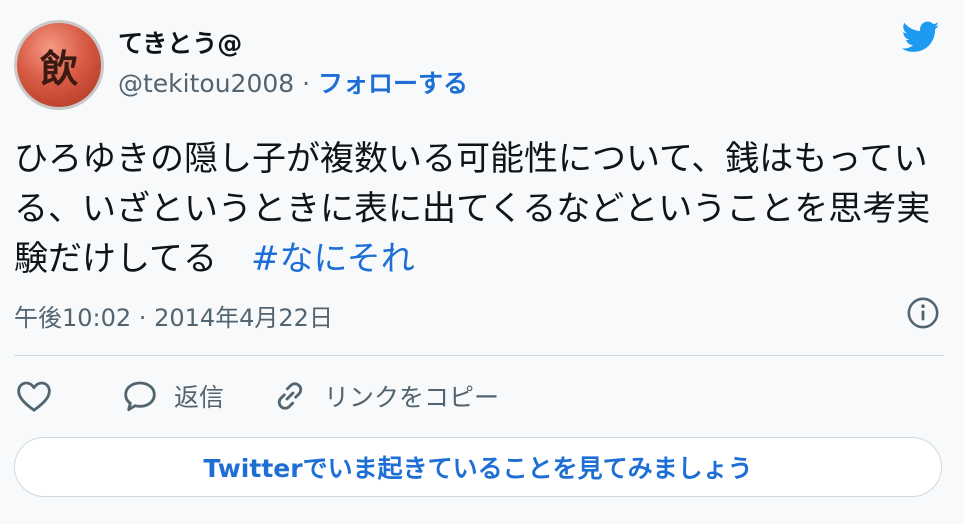 Image resolution: width=964 pixels, height=524 pixels. What do you see at coordinates (58, 68) in the screenshot?
I see `avatar-glyph: 飲` at bounding box center [58, 68].